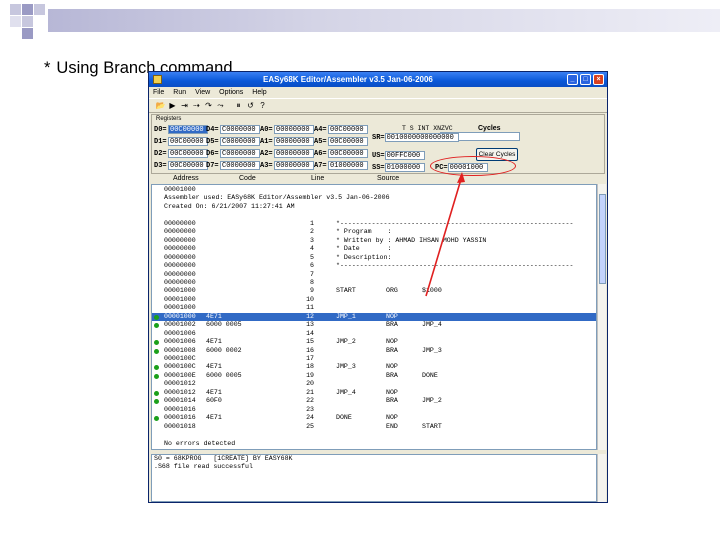 This screenshot has width=720, height=540. What do you see at coordinates (196, 106) in the screenshot?
I see `trace-icon: ⇢` at bounding box center [196, 106].